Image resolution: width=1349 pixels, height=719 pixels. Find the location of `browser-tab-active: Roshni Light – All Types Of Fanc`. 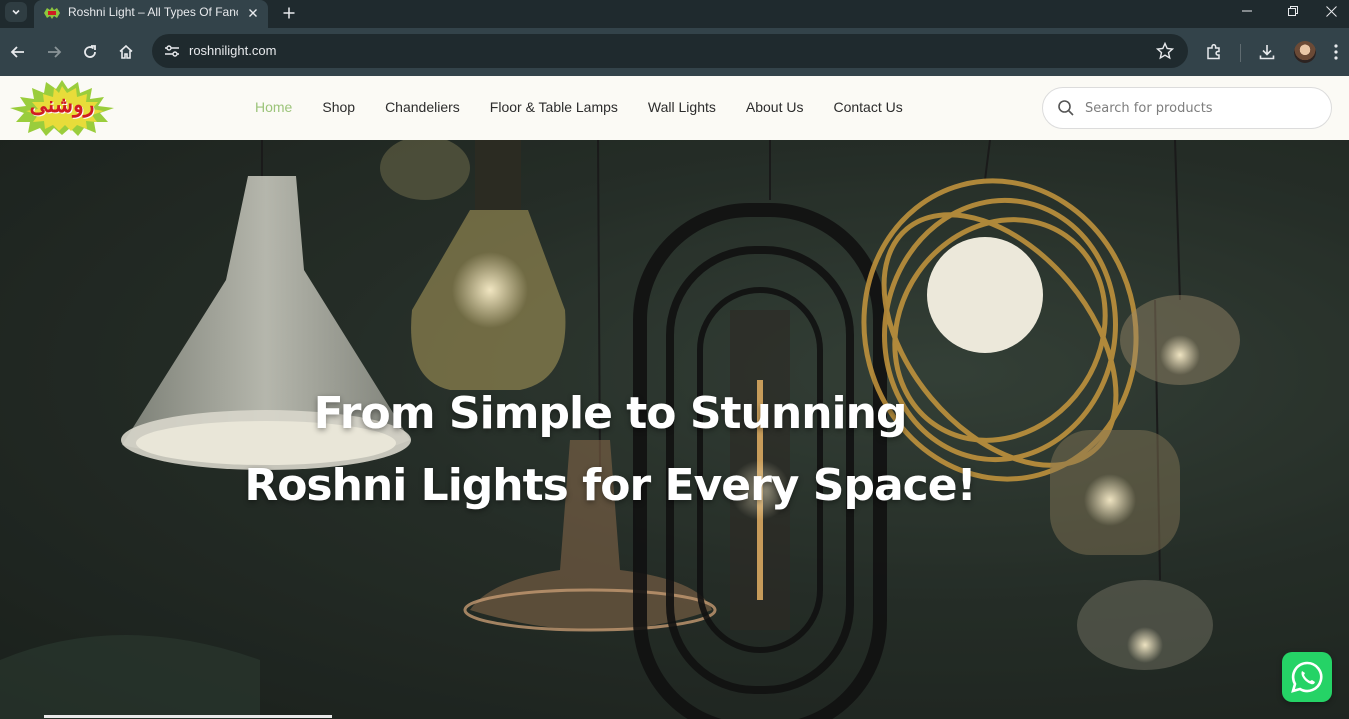

browser-tab-active: Roshni Light – All Types Of Fanc is located at coordinates (151, 14).